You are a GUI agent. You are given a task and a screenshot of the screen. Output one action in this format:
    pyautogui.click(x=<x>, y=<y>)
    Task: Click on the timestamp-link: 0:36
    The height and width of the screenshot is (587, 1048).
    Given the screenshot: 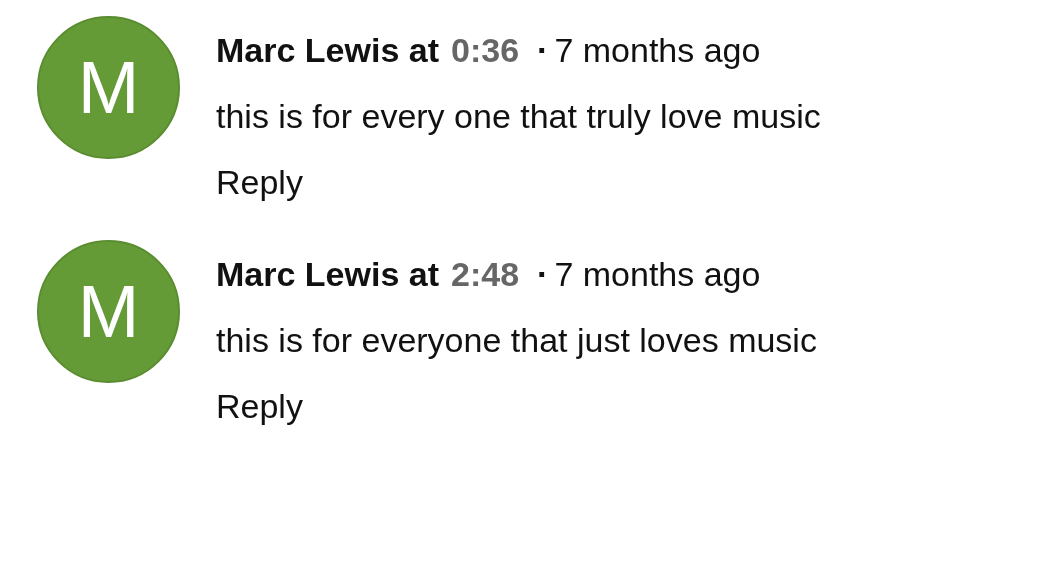 What is the action you would take?
    pyautogui.click(x=485, y=50)
    